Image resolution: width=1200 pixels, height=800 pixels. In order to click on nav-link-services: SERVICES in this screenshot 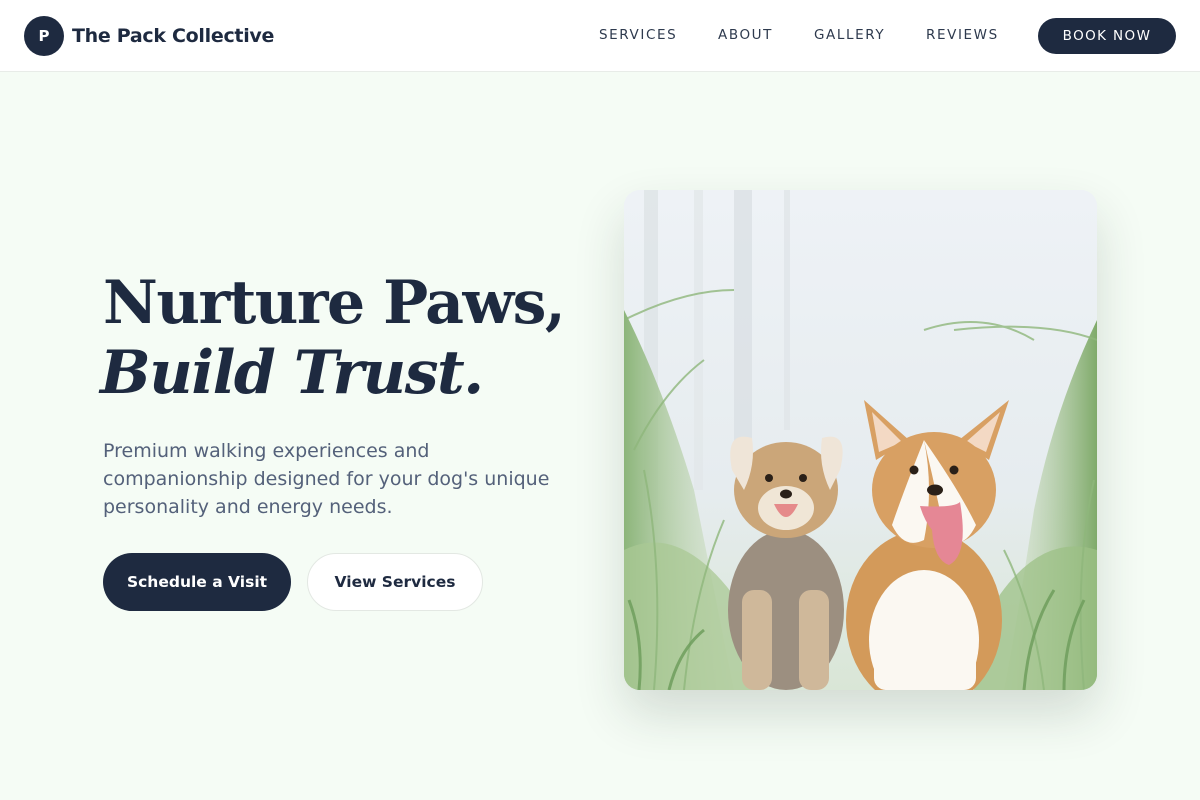, I will do `click(638, 35)`.